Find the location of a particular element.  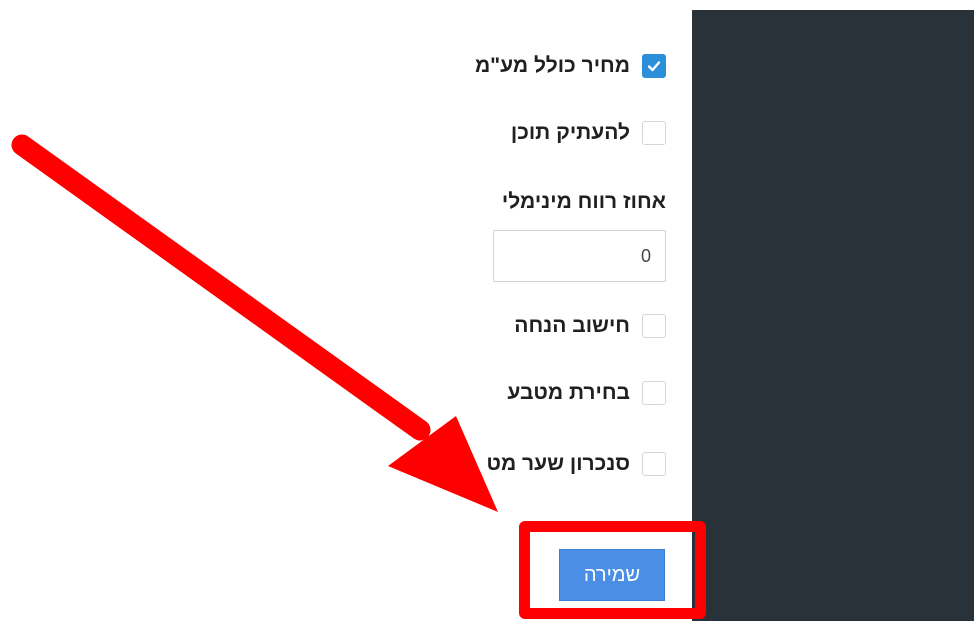

copy-content-label: להעתיק תוכן is located at coordinates (570, 132).